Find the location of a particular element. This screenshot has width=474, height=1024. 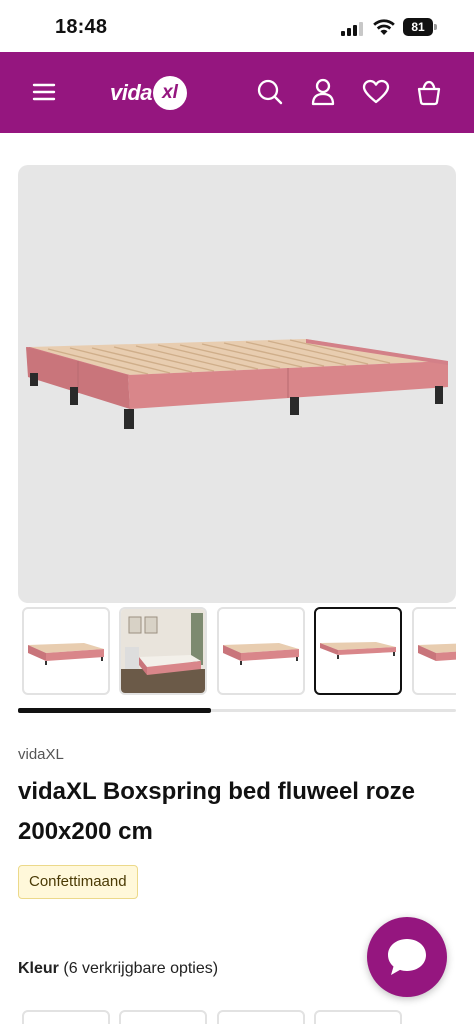

bed-frame-image is located at coordinates (237, 384).